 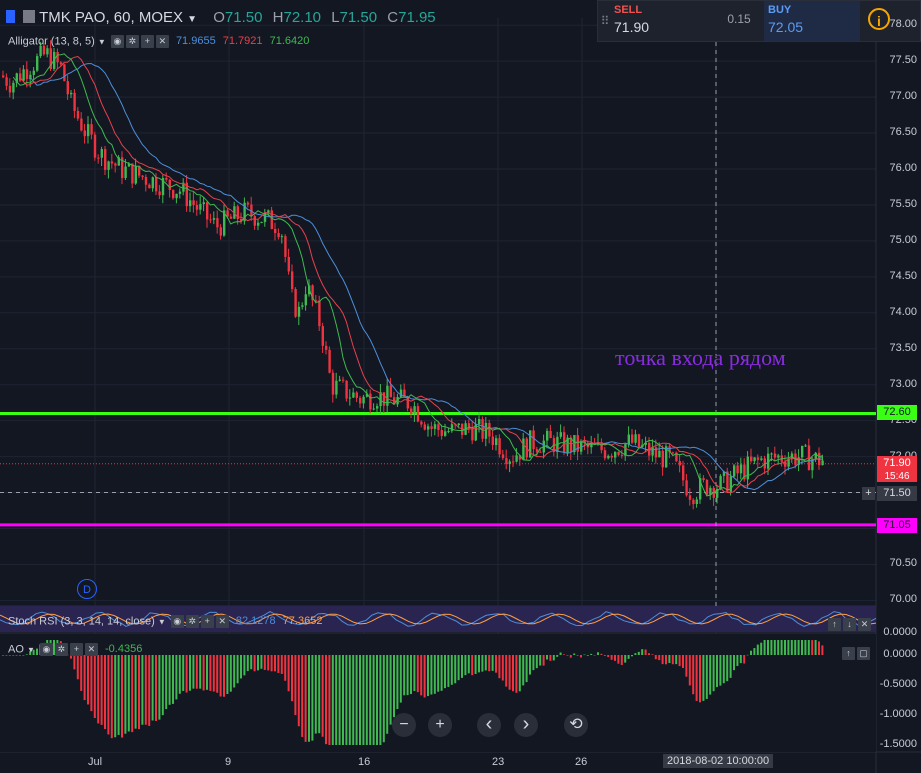 I want to click on pane-maximize-icon: ▢, so click(x=863, y=654).